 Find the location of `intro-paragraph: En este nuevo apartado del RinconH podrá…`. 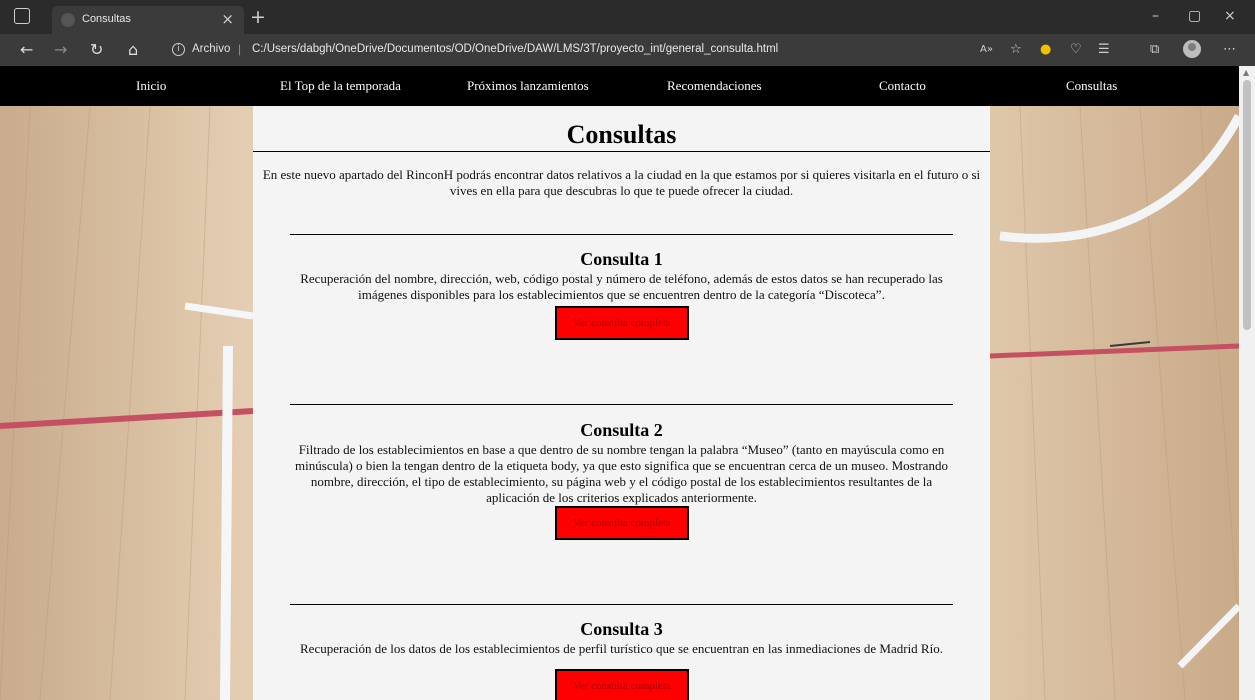

intro-paragraph: En este nuevo apartado del RinconH podrá… is located at coordinates (621, 182).